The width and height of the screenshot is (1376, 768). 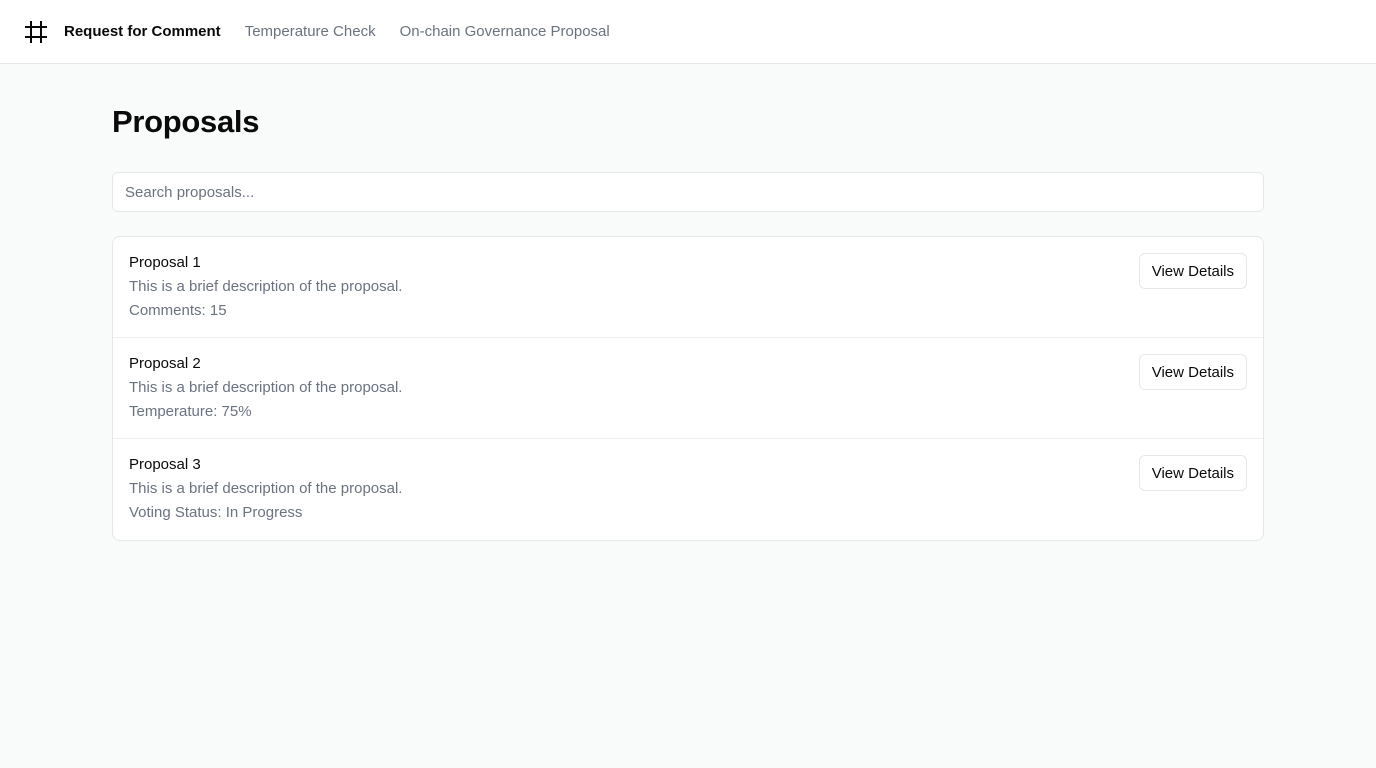 What do you see at coordinates (142, 31) in the screenshot?
I see `nav-link-request-for-comment: Request for Comment` at bounding box center [142, 31].